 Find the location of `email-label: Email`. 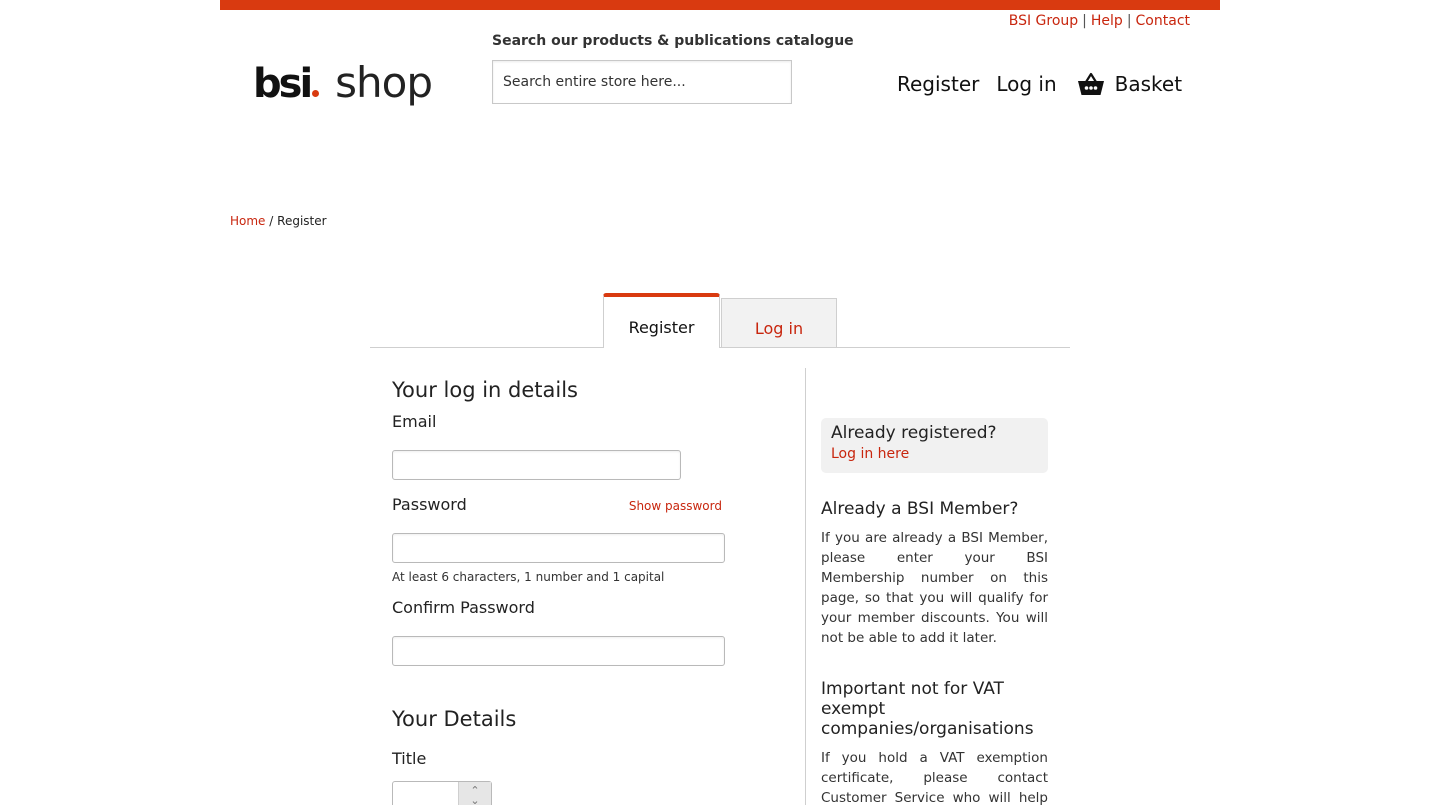

email-label: Email is located at coordinates (414, 421).